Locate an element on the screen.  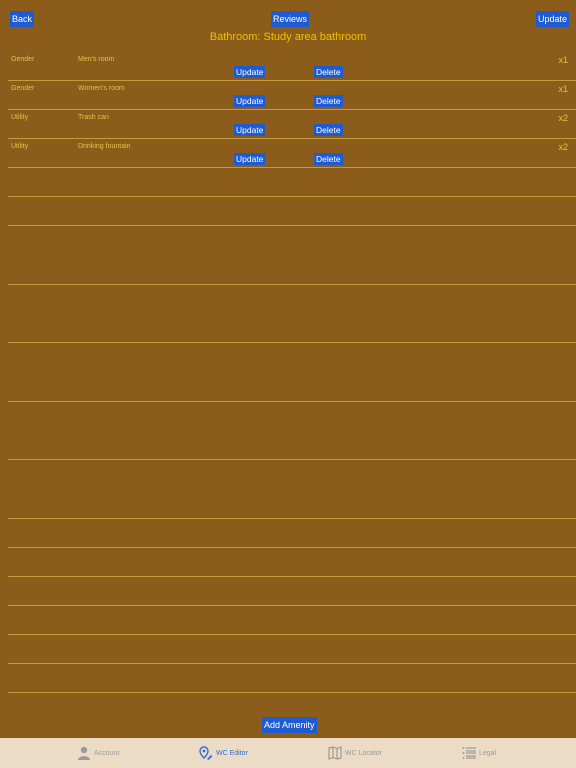
page-title: Bathroom: Study area bathroom is located at coordinates (288, 37).